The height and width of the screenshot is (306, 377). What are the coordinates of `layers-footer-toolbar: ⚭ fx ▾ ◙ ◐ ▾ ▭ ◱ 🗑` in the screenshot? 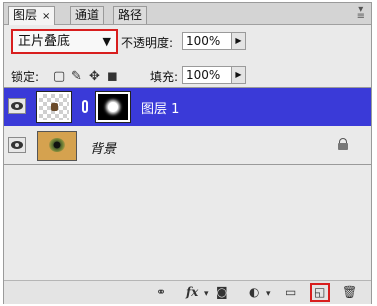 It's located at (187, 292).